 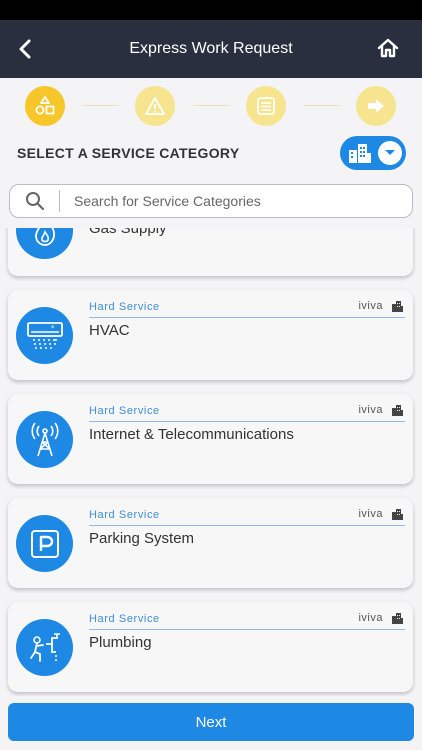 I want to click on category-card-parking: Hard Service iviva Parking System, so click(x=210, y=543).